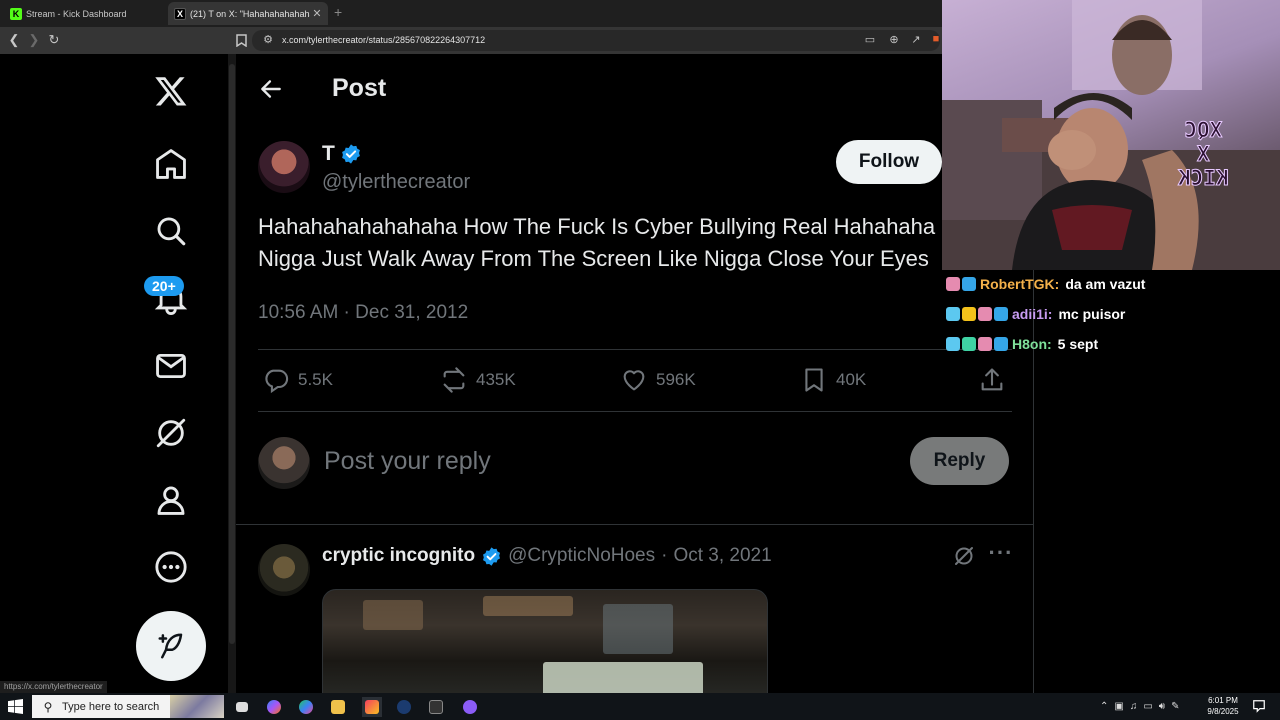 Image resolution: width=1280 pixels, height=720 pixels. What do you see at coordinates (404, 707) in the screenshot?
I see `steam-icon` at bounding box center [404, 707].